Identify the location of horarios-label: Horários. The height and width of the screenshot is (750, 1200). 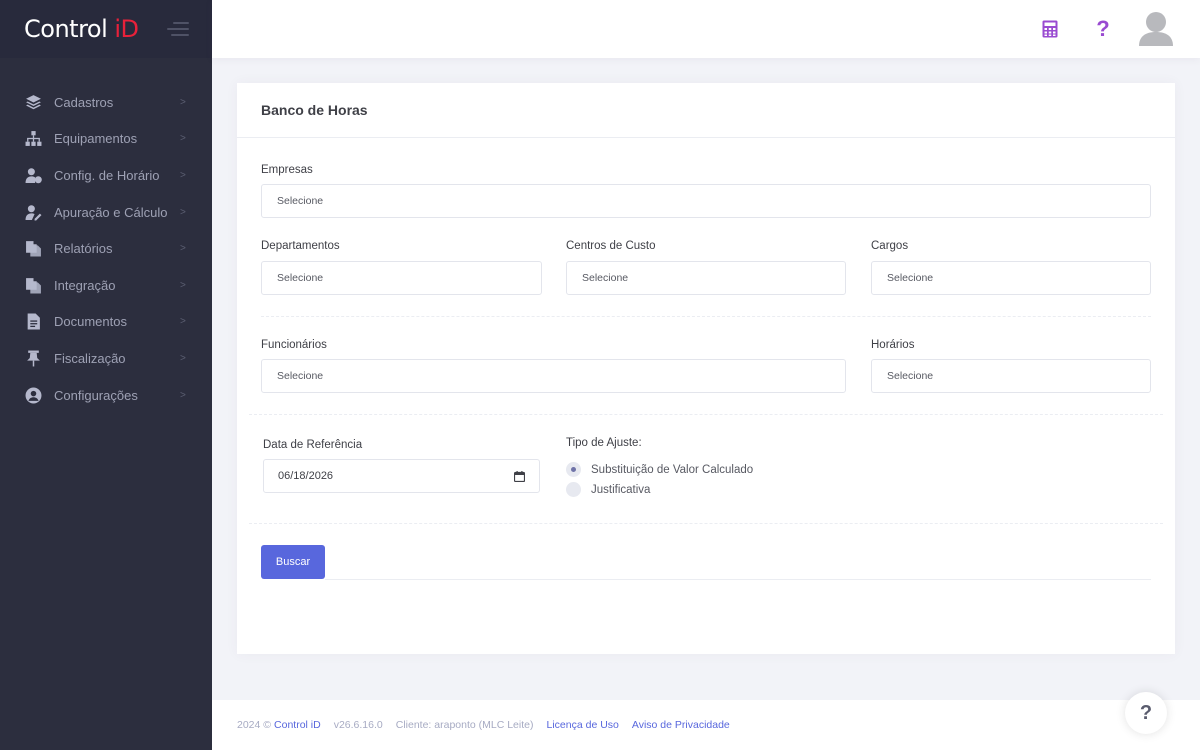
(893, 345).